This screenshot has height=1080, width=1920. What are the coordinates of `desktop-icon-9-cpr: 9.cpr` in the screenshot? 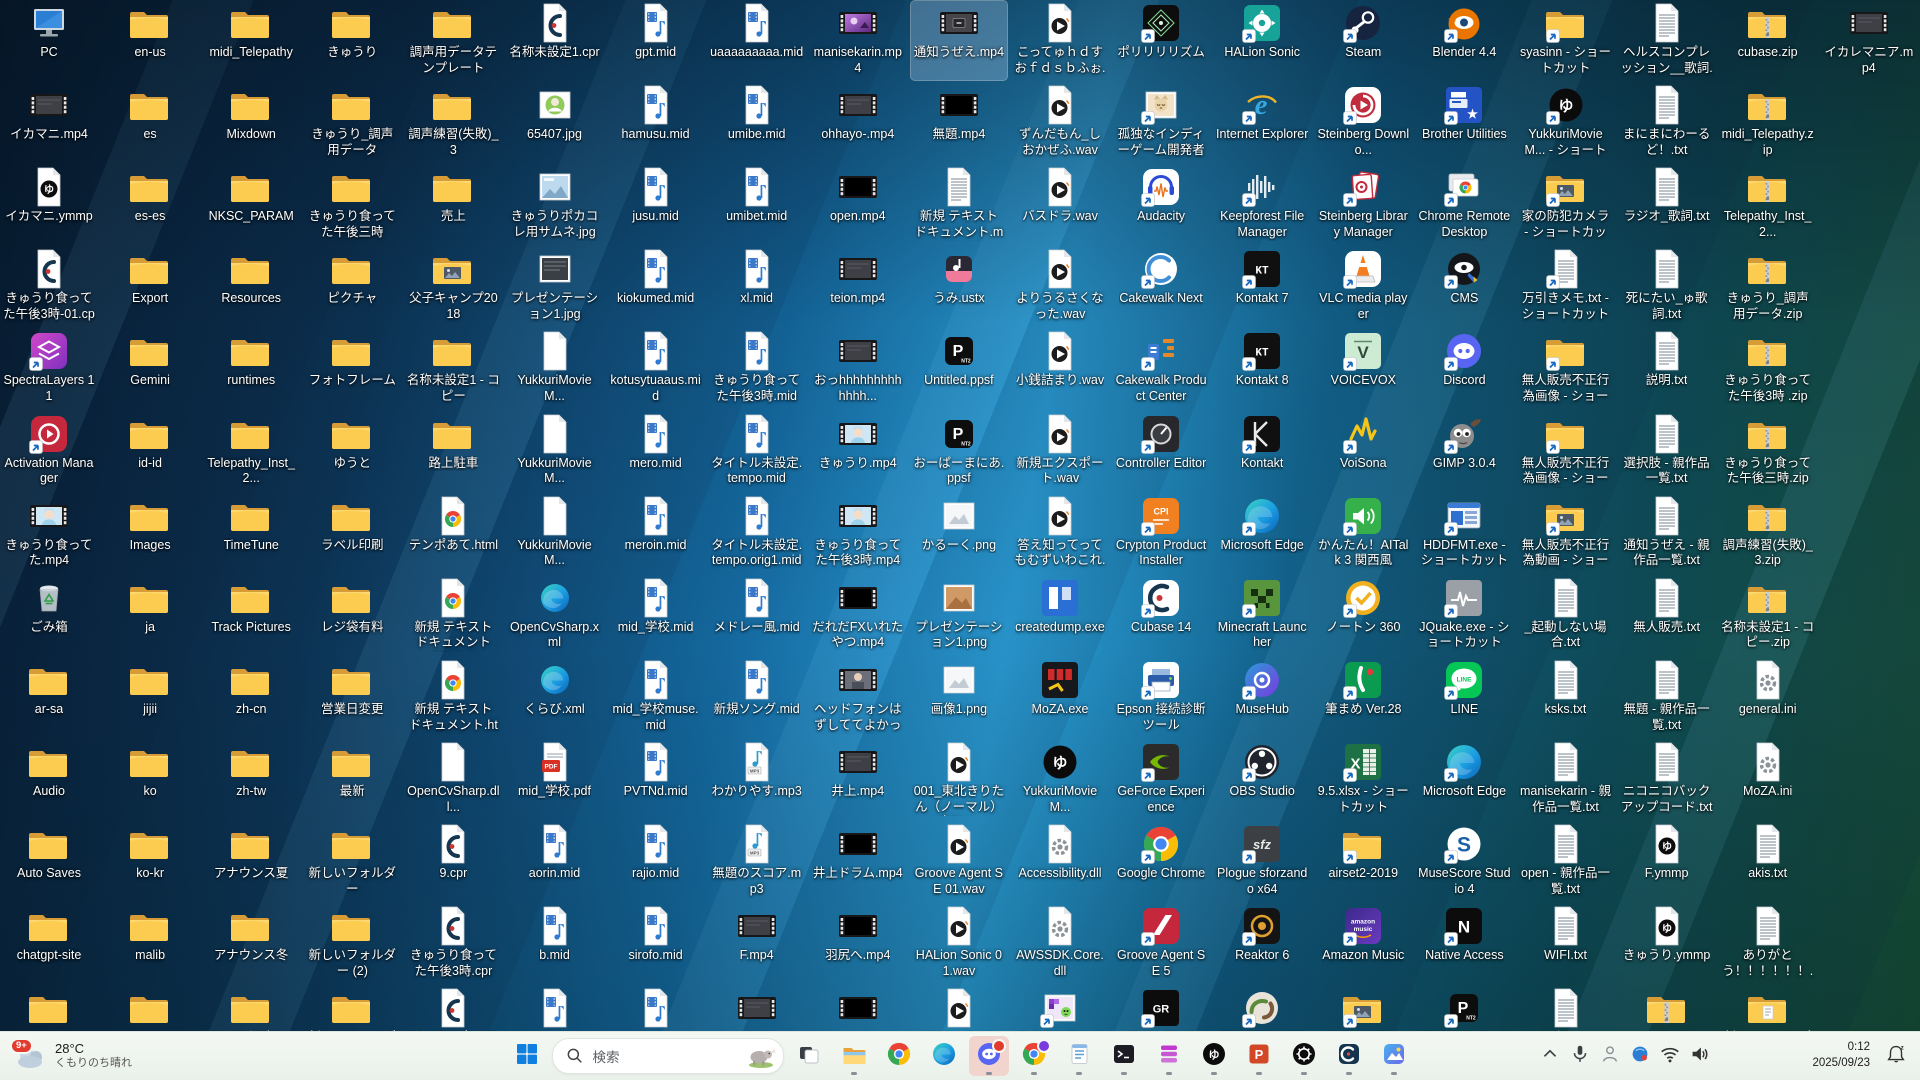 It's located at (453, 861).